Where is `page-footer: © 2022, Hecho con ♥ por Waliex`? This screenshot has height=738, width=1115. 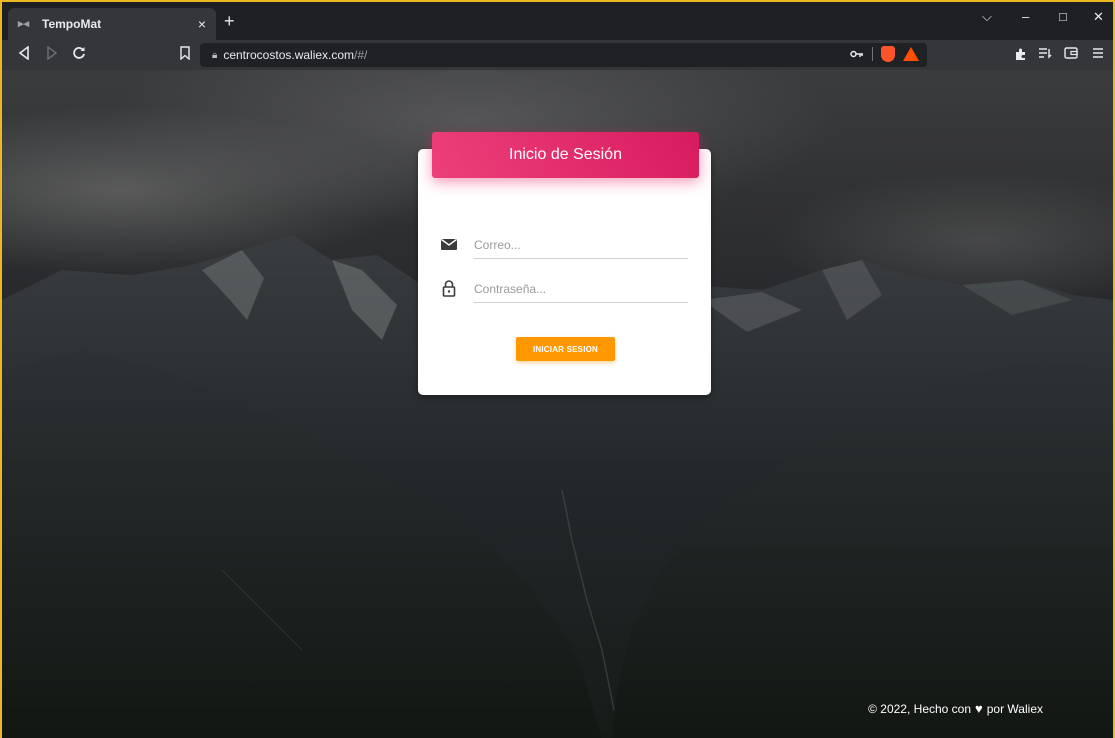 page-footer: © 2022, Hecho con ♥ por Waliex is located at coordinates (955, 708).